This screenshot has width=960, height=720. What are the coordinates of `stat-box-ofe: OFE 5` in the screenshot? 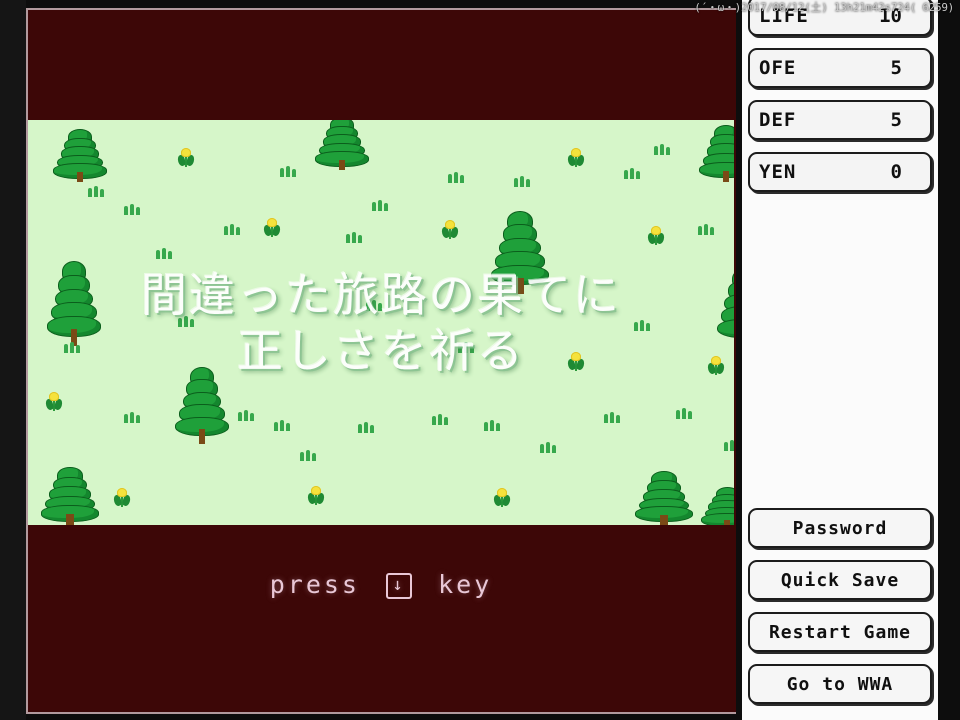 It's located at (840, 68).